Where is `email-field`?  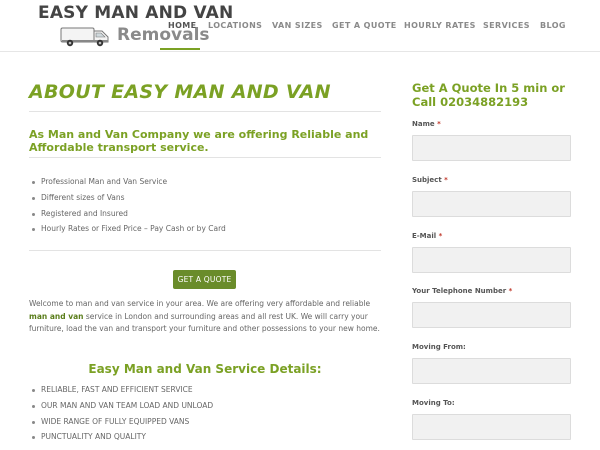 email-field is located at coordinates (491, 260).